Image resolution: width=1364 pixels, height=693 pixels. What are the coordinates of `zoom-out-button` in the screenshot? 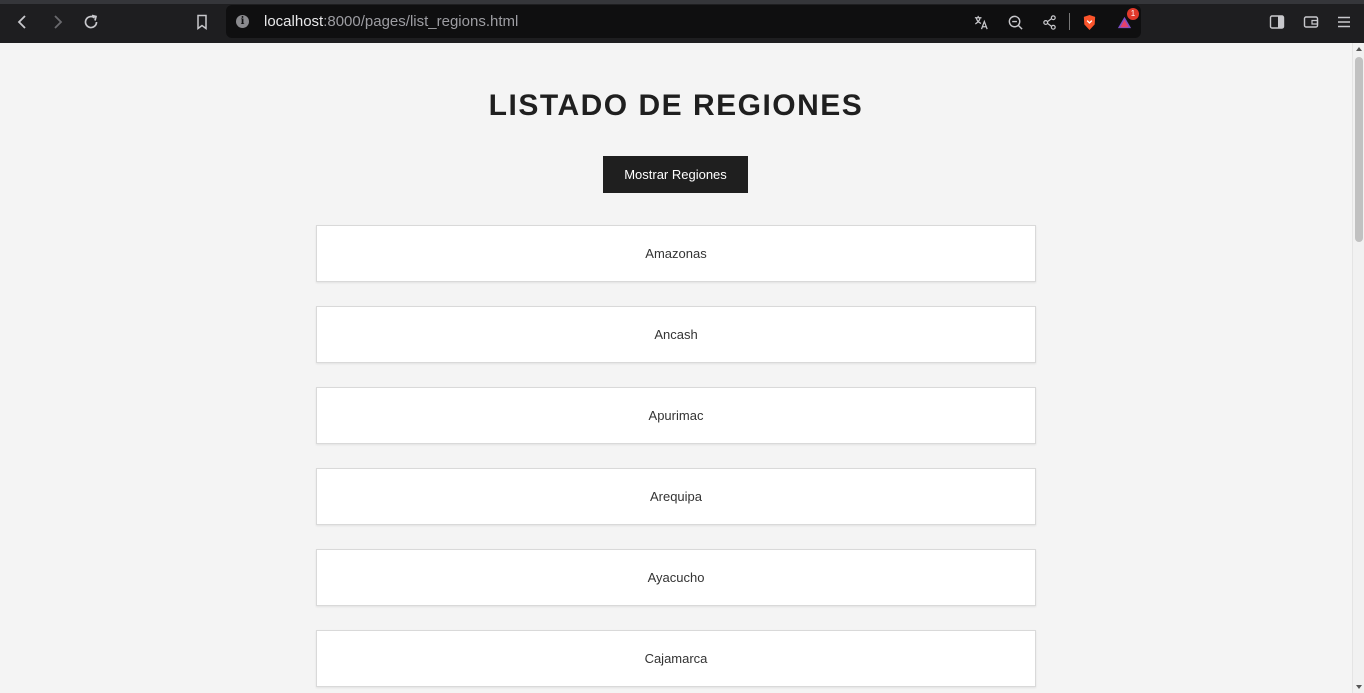 It's located at (1015, 22).